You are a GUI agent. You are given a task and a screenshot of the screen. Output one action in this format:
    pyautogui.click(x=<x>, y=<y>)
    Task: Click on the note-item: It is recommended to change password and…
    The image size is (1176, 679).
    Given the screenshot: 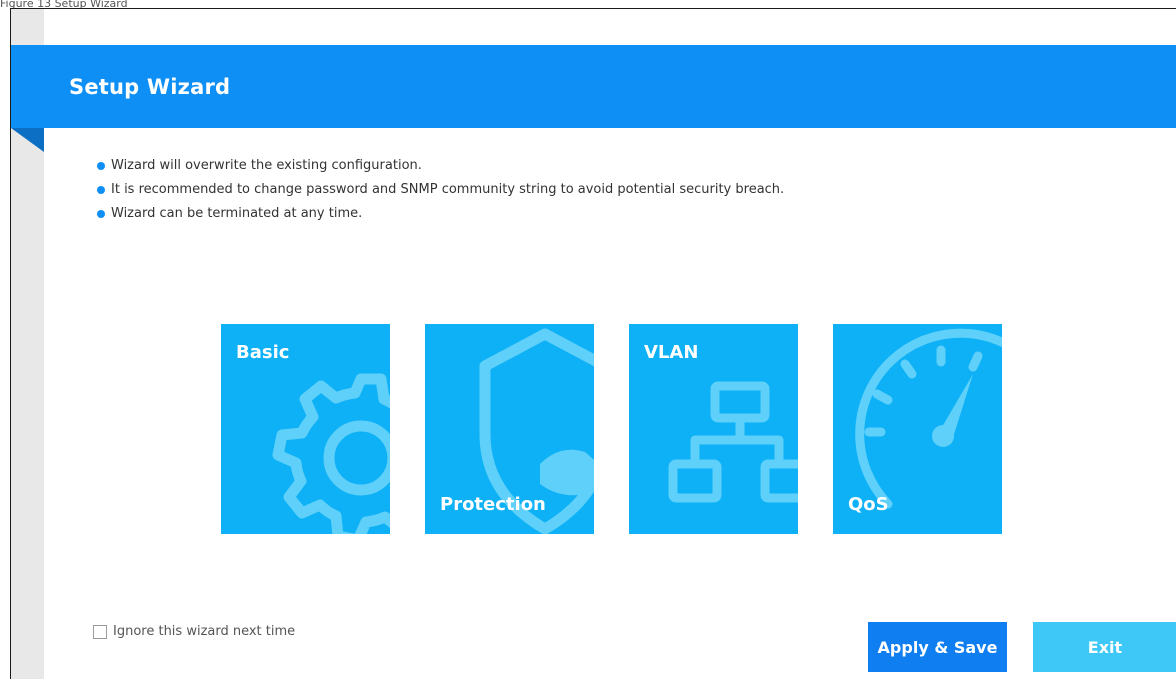 What is the action you would take?
    pyautogui.click(x=440, y=192)
    